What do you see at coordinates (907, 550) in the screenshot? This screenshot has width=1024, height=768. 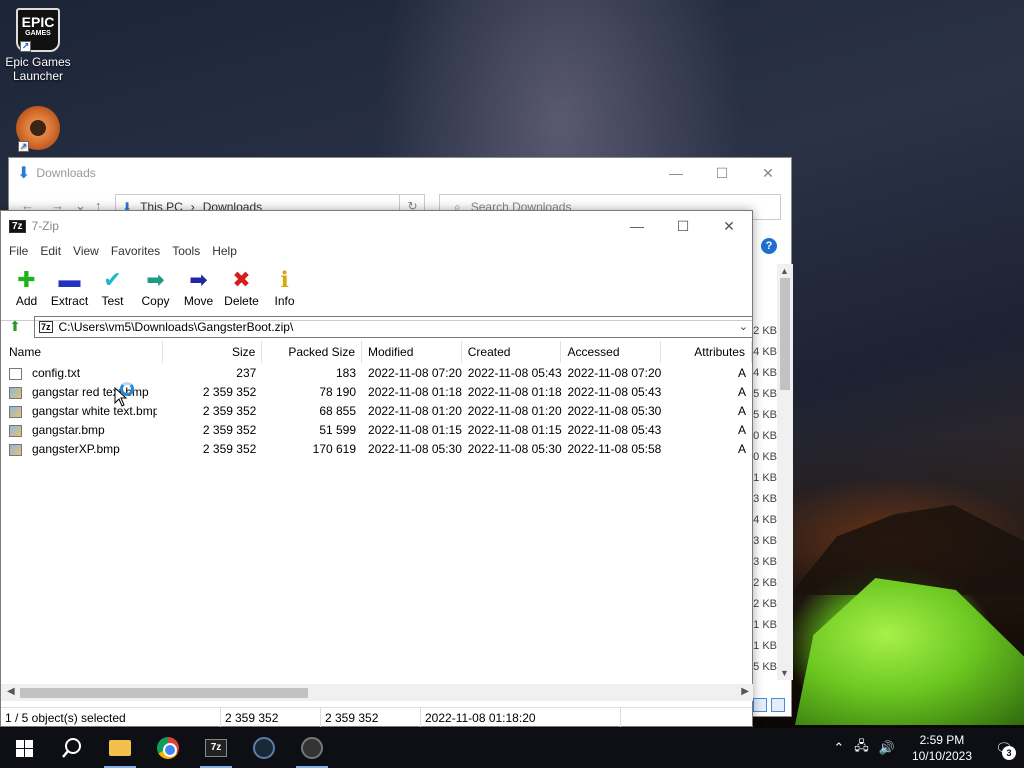 I see `wallpaper-mountain` at bounding box center [907, 550].